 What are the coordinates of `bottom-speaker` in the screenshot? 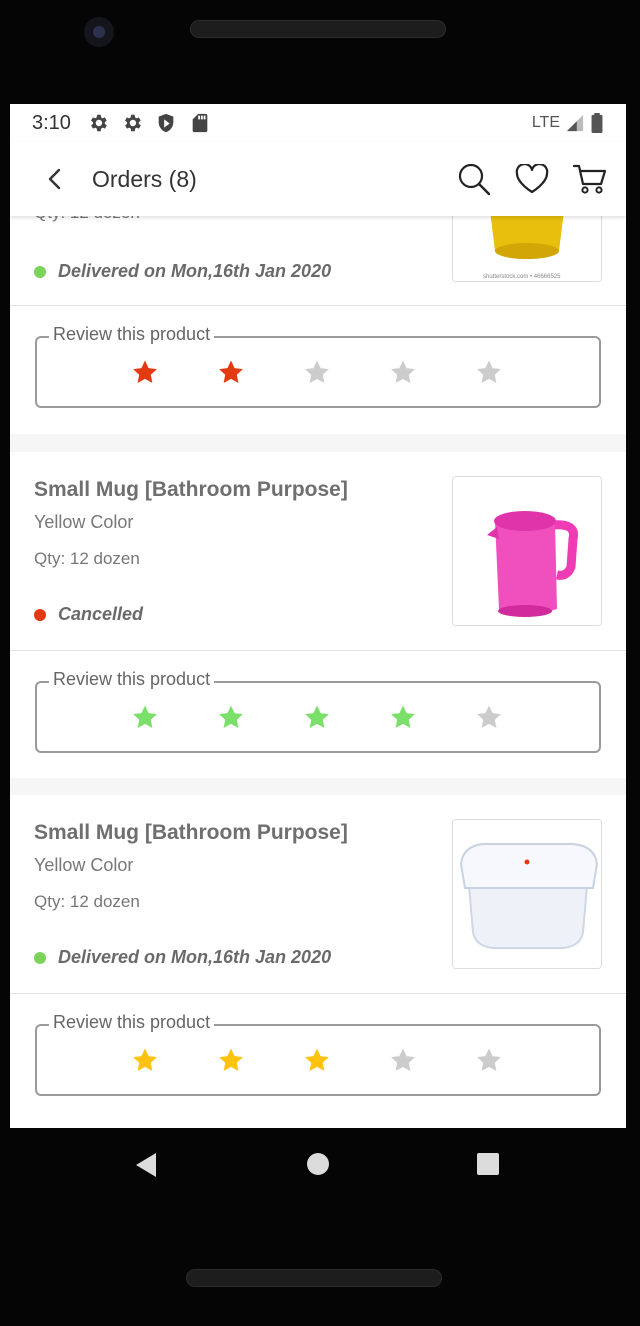 It's located at (314, 1278).